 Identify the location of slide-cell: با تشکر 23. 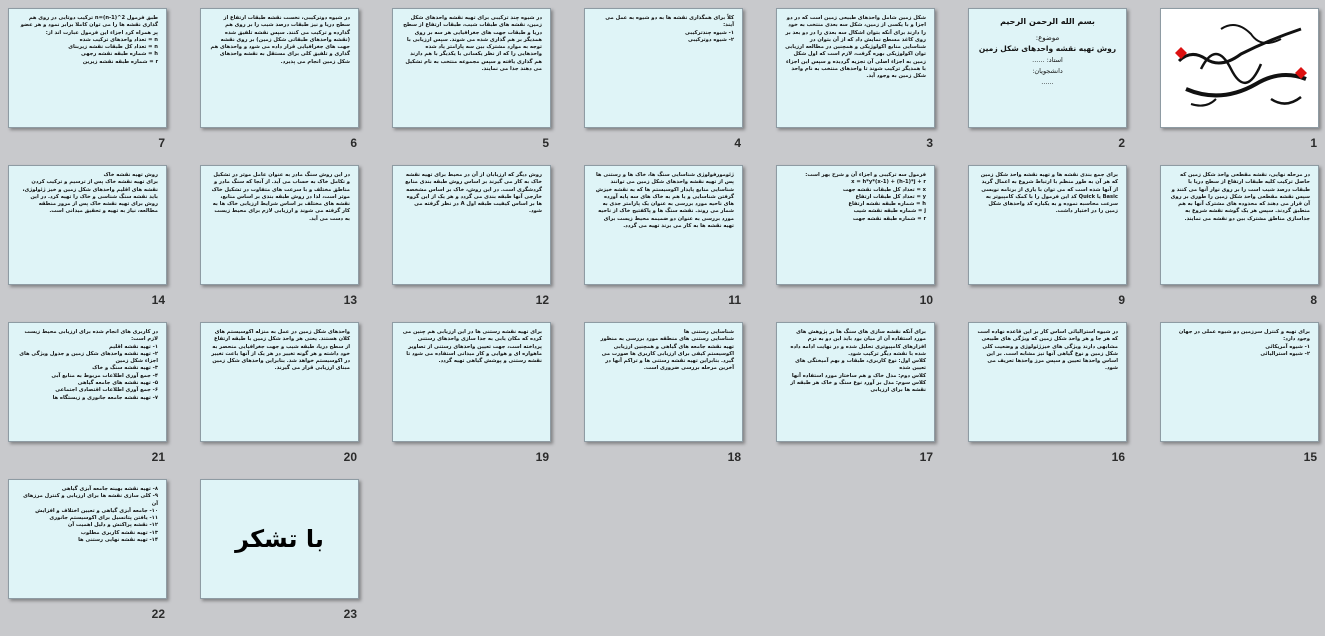
(279, 557).